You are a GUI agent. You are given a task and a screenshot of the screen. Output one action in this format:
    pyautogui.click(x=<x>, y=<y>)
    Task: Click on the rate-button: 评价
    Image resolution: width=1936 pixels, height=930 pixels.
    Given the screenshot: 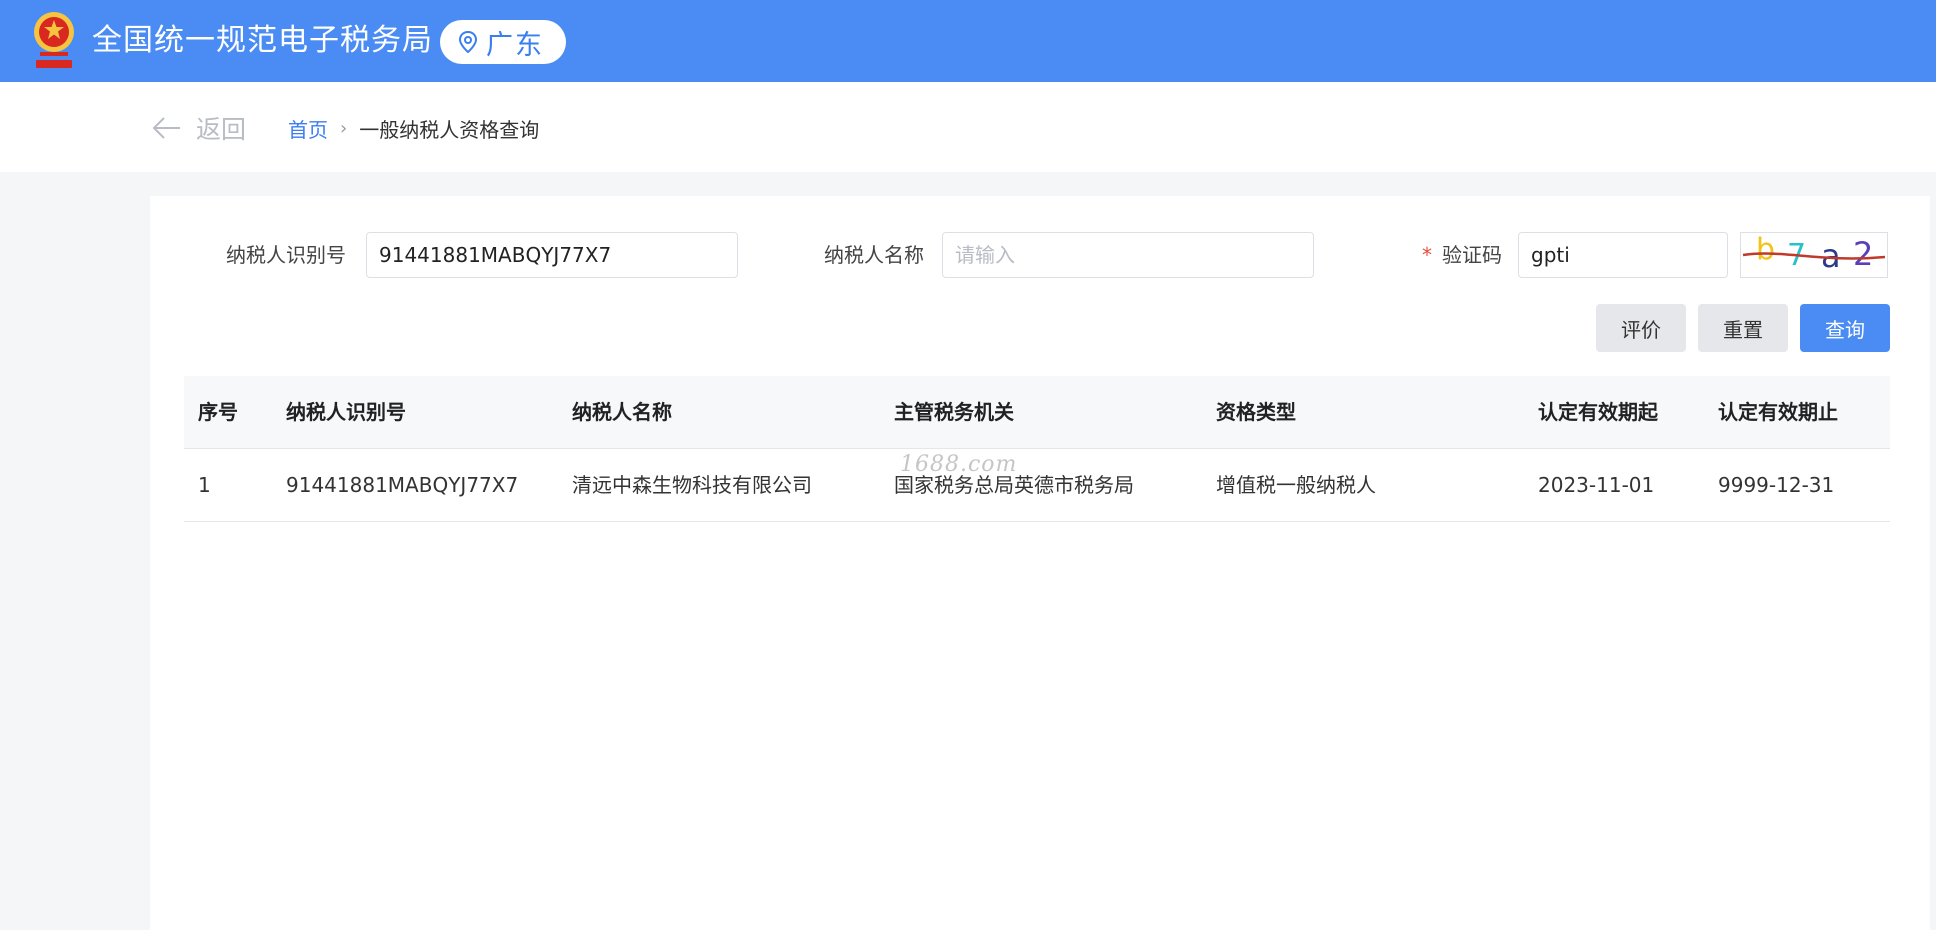 What is the action you would take?
    pyautogui.click(x=1641, y=328)
    